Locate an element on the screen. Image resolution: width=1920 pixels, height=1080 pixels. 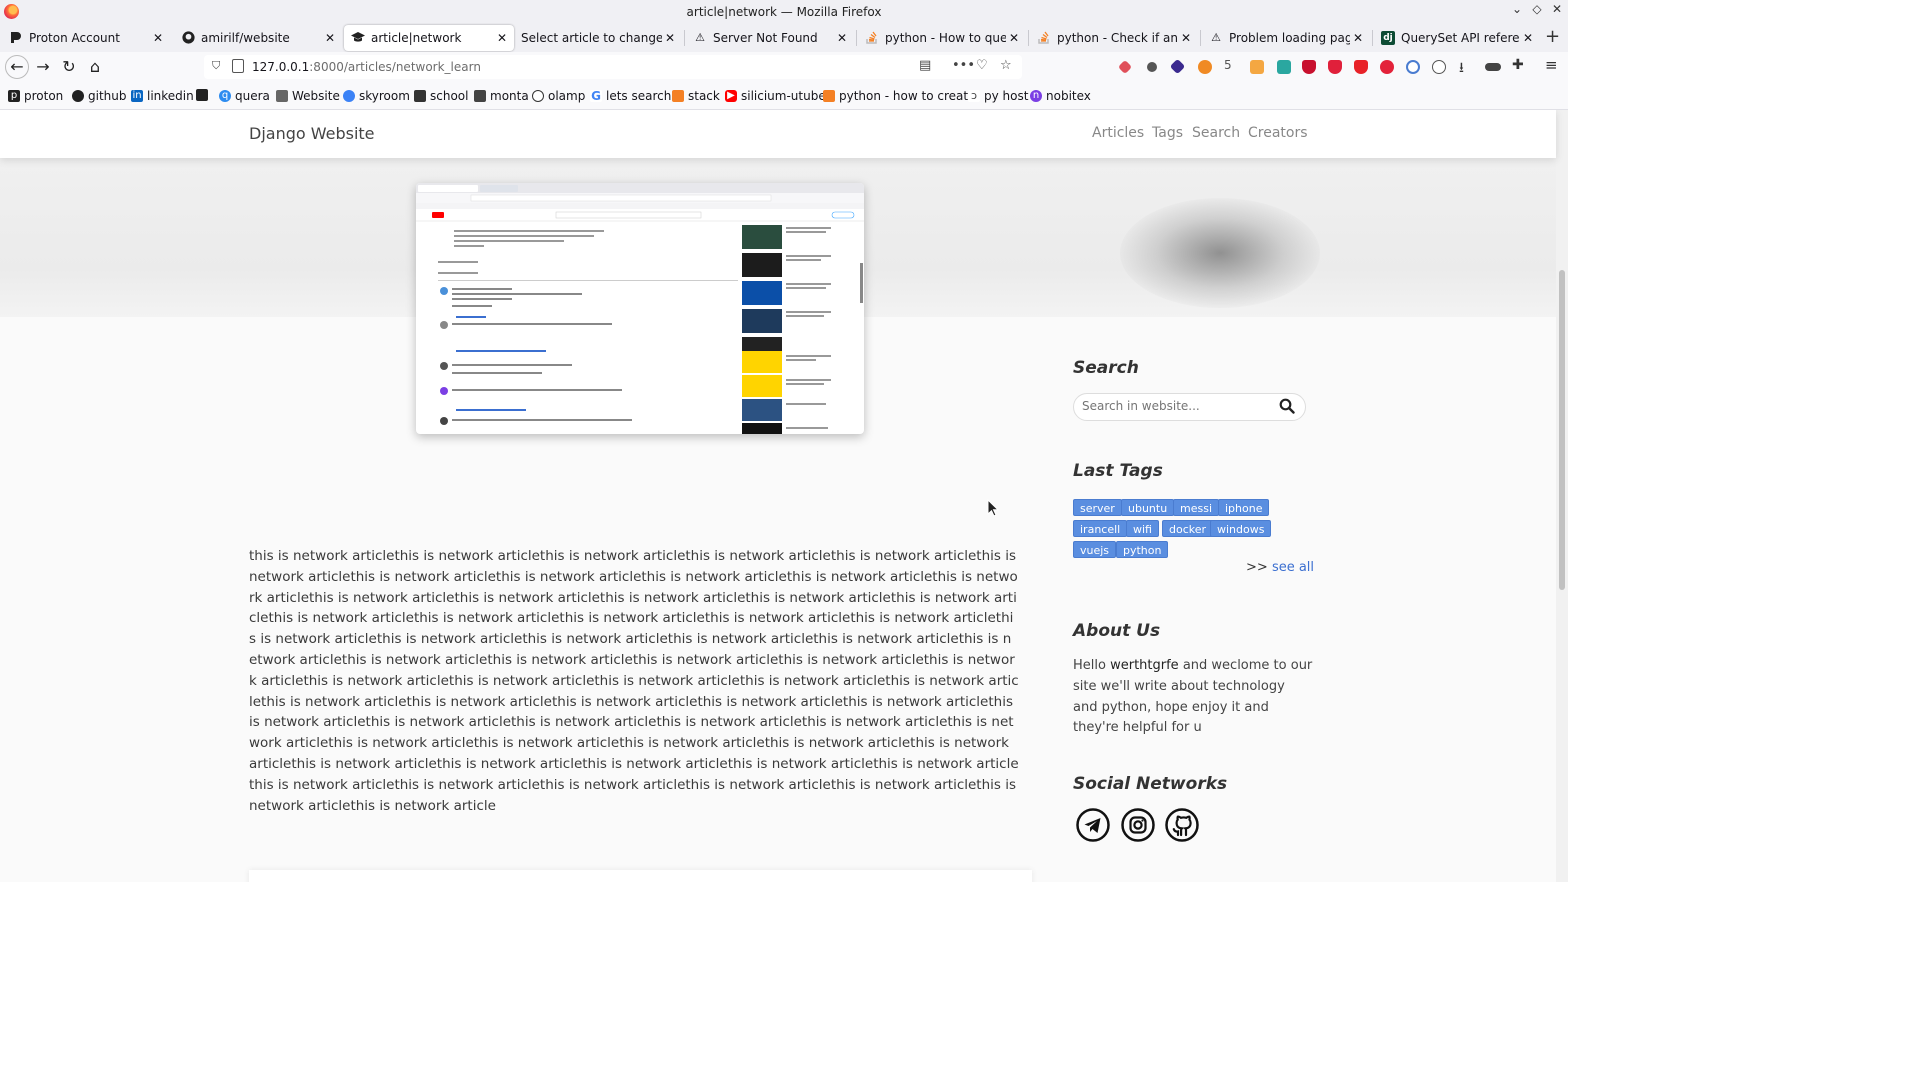
back-button: ← is located at coordinates (17, 67).